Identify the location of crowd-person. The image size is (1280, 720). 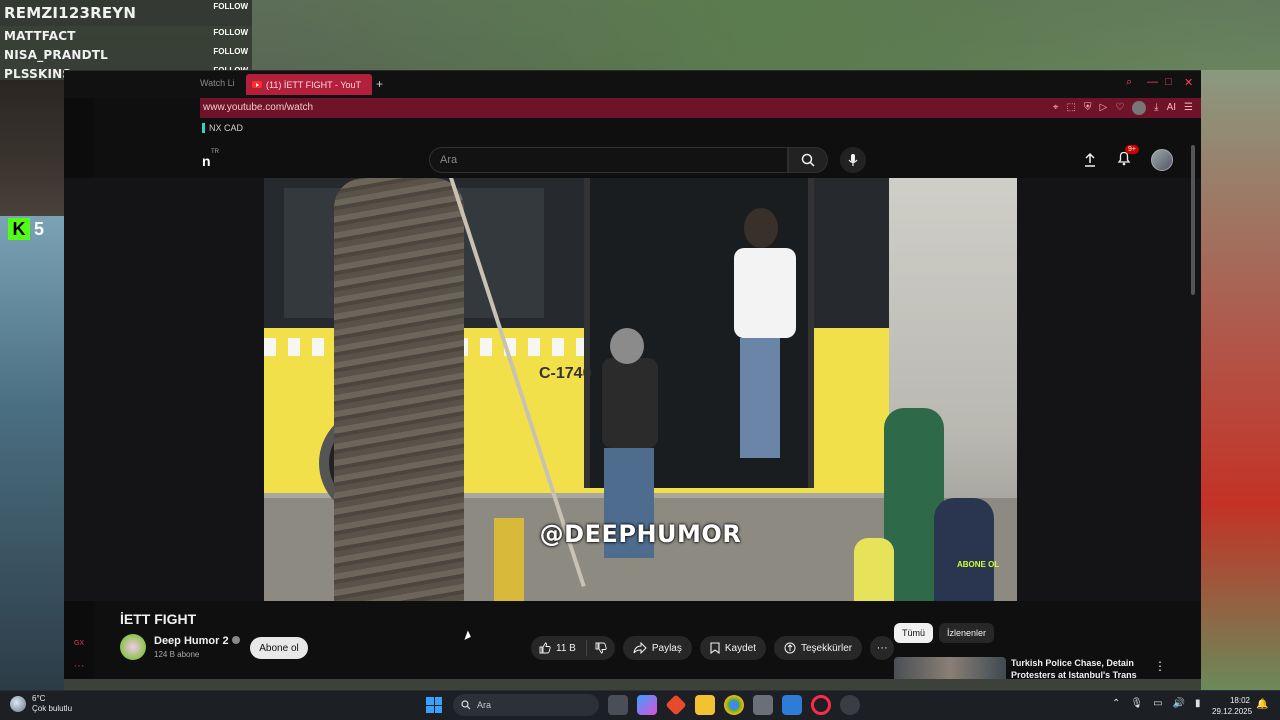
(964, 549).